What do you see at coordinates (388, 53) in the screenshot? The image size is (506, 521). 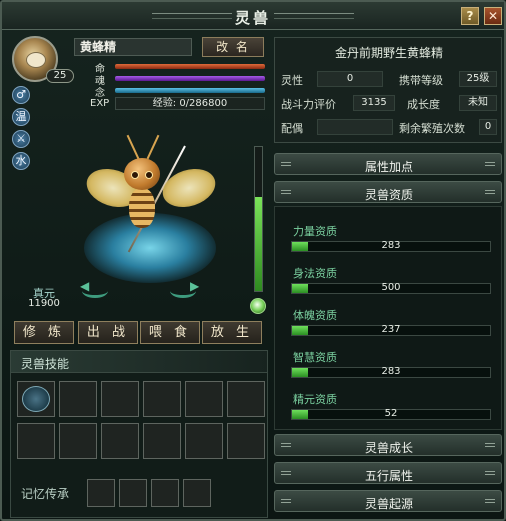 I see `pet-full-title: 金丹前期野生黄蜂精` at bounding box center [388, 53].